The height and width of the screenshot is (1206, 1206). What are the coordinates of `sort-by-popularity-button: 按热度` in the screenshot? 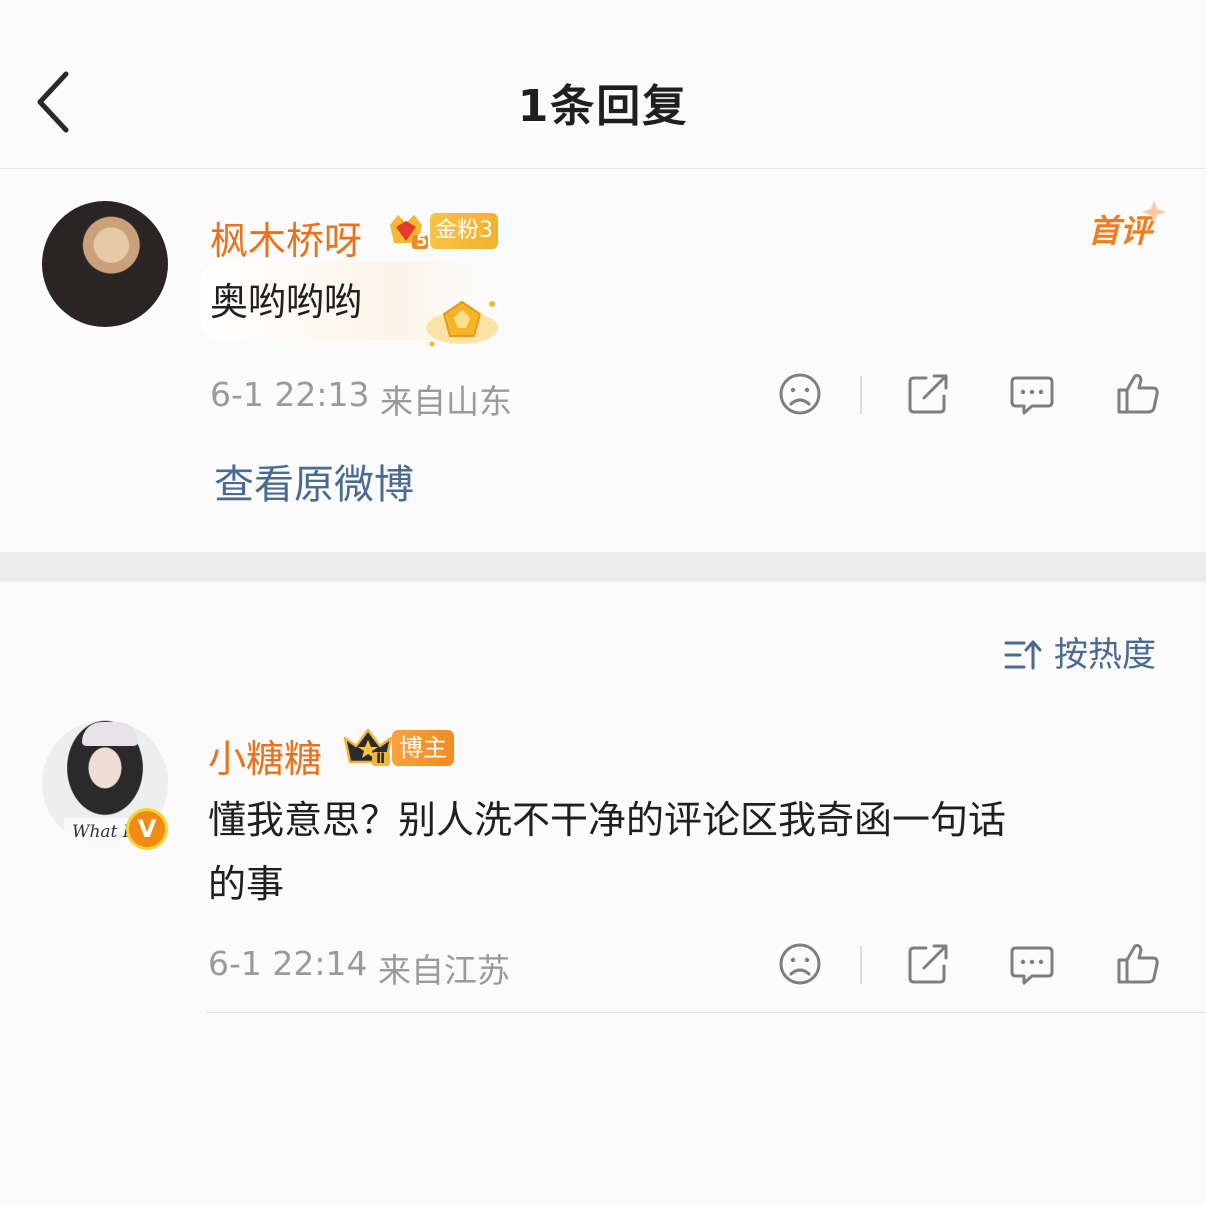 It's located at (1080, 651).